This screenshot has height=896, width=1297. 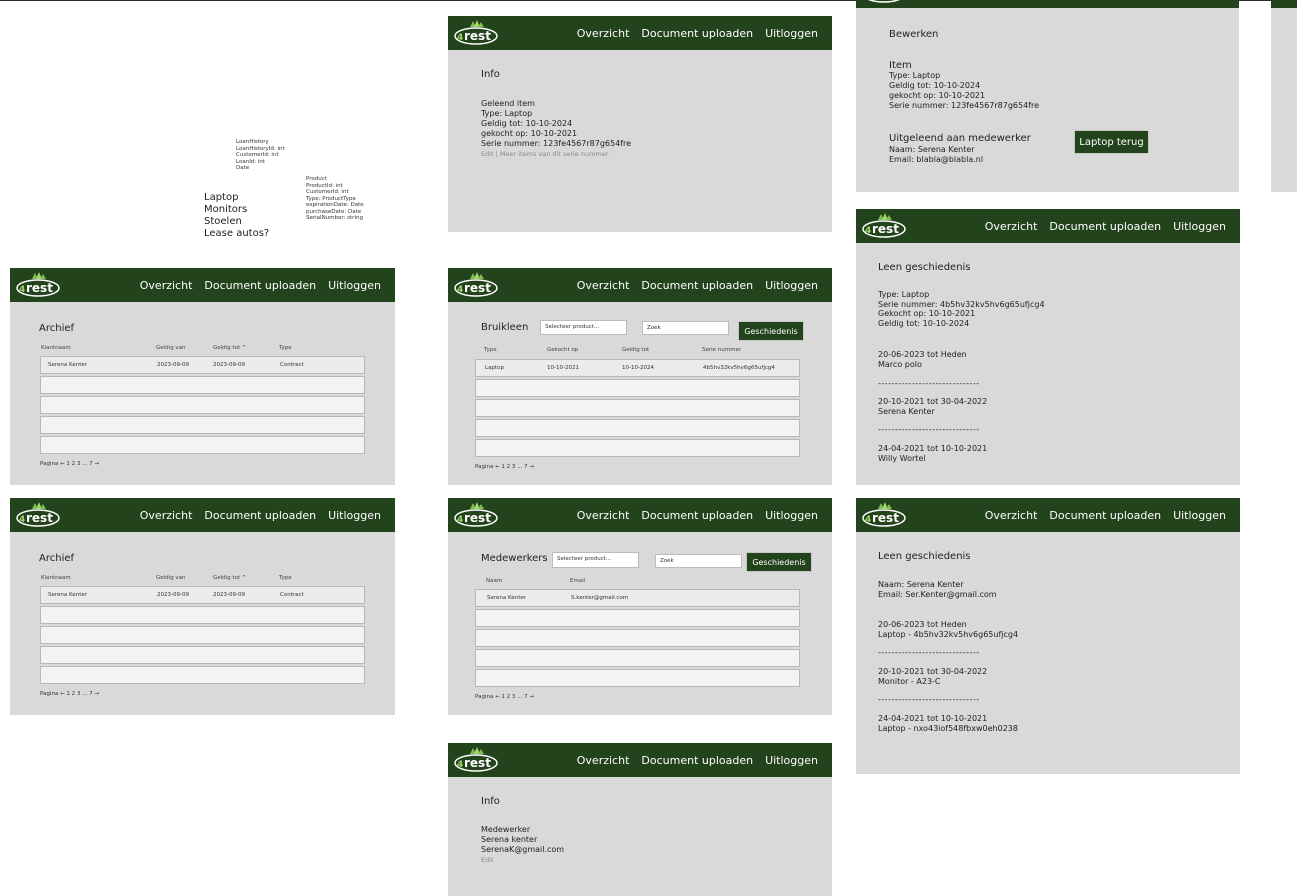 I want to click on edit-link: Edit, so click(x=522, y=860).